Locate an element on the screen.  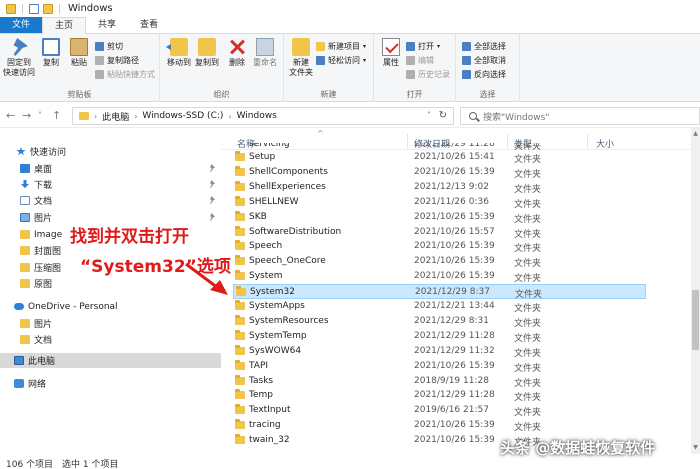
new-group-label: 新建 is located at coordinates (328, 94).